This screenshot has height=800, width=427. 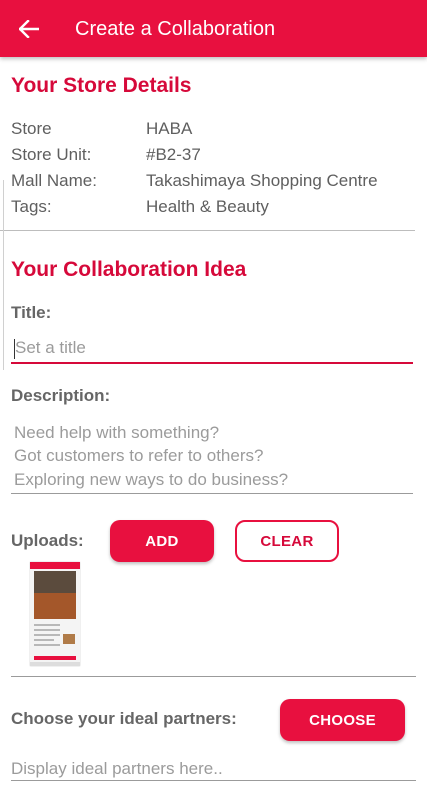 I want to click on title-input: Set a title, so click(x=50, y=348).